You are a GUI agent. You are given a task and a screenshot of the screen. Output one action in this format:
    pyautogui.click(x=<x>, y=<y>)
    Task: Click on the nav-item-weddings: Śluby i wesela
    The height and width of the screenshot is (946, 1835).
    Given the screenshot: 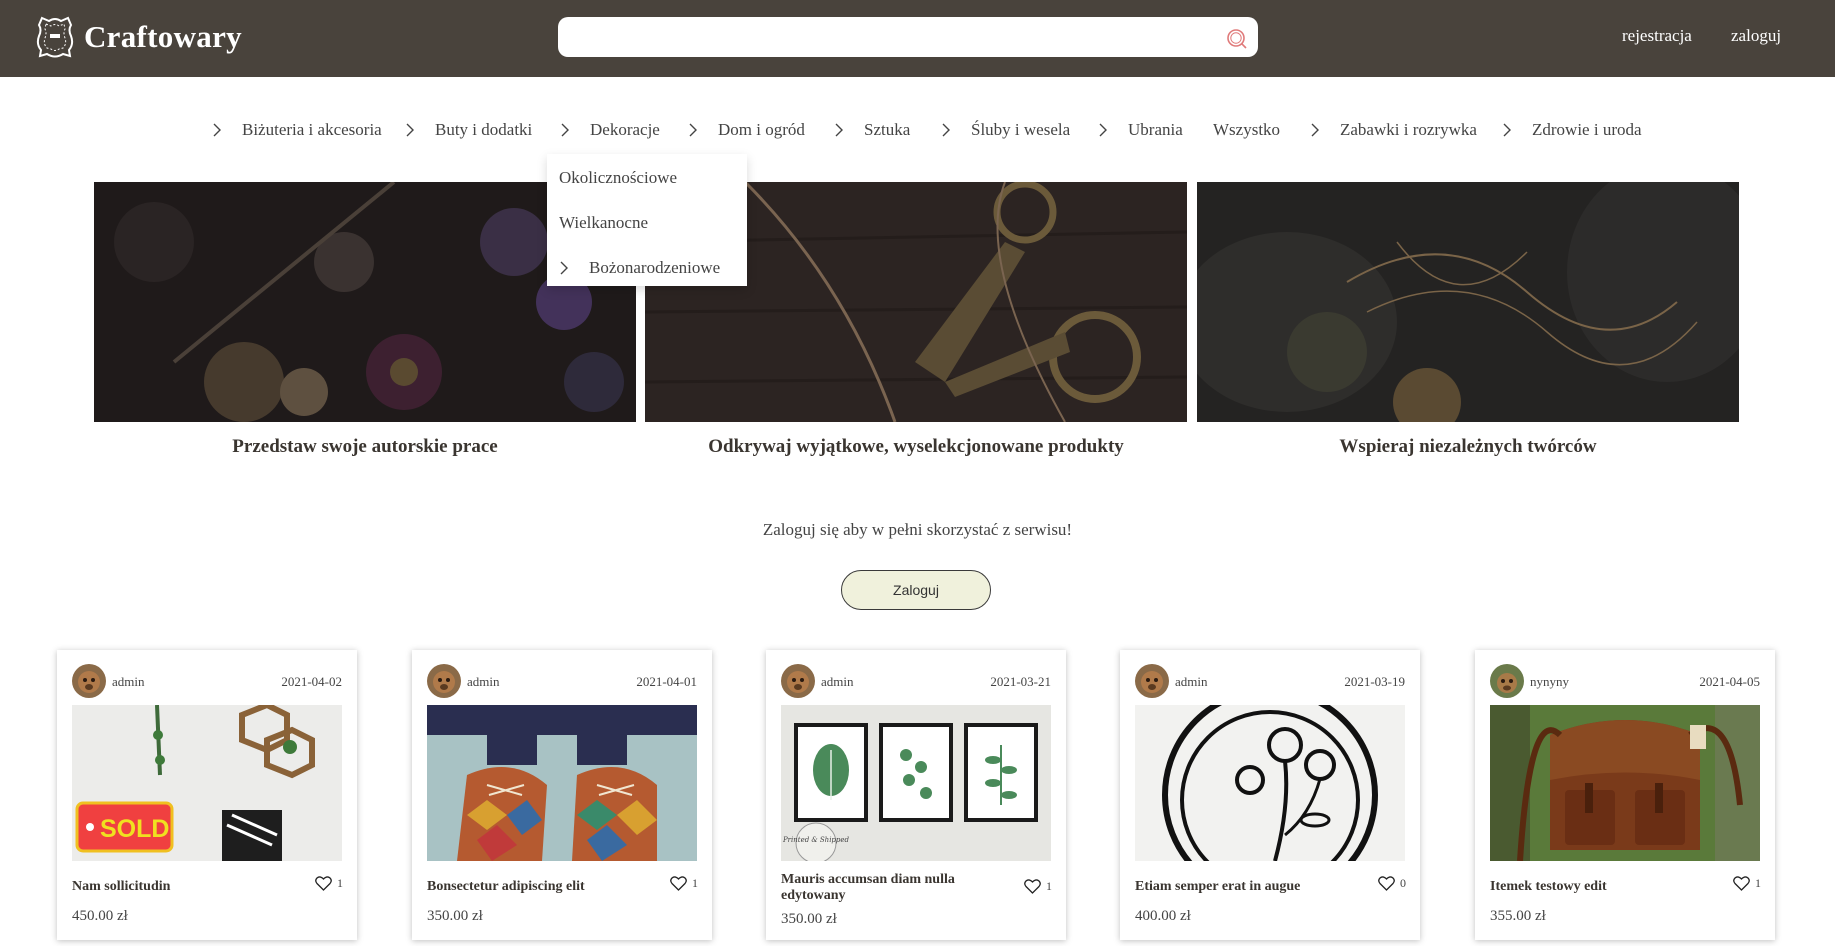 What is the action you would take?
    pyautogui.click(x=1005, y=130)
    